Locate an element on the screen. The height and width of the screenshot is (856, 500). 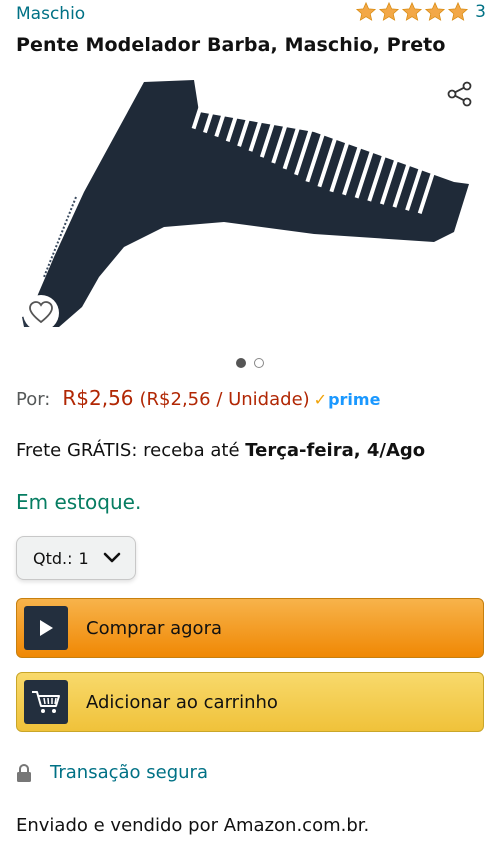
heart-icon is located at coordinates (41, 313).